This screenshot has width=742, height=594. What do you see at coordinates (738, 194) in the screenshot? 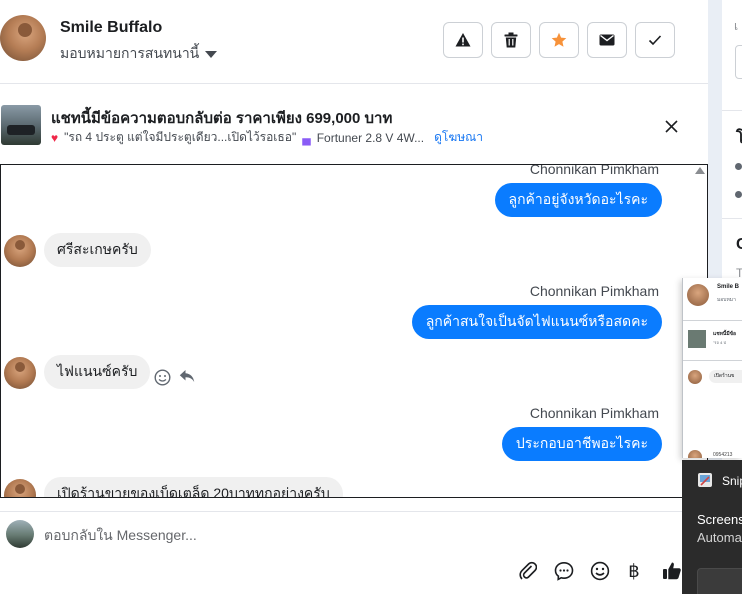
I see `location-pin-icon` at bounding box center [738, 194].